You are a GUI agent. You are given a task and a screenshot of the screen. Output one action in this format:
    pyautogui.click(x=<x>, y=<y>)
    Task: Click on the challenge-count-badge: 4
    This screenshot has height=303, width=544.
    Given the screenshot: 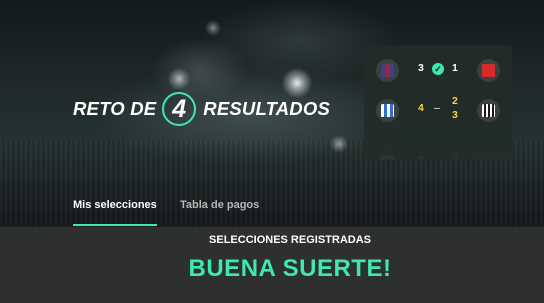 What is the action you would take?
    pyautogui.click(x=179, y=109)
    